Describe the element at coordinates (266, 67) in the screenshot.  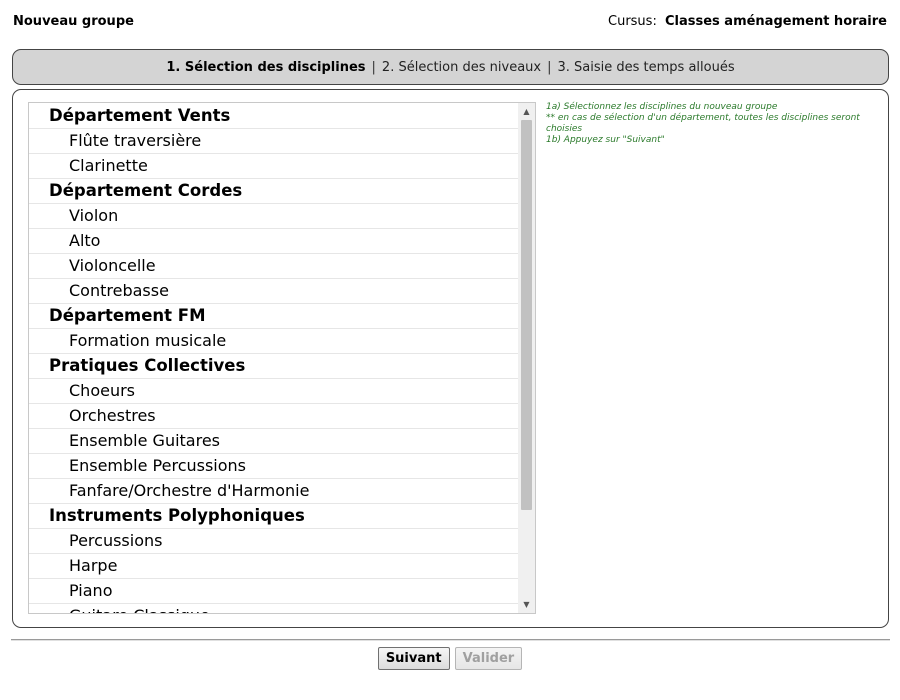
I see `step-1-disciplines: 1. Sélection des disciplines` at that location.